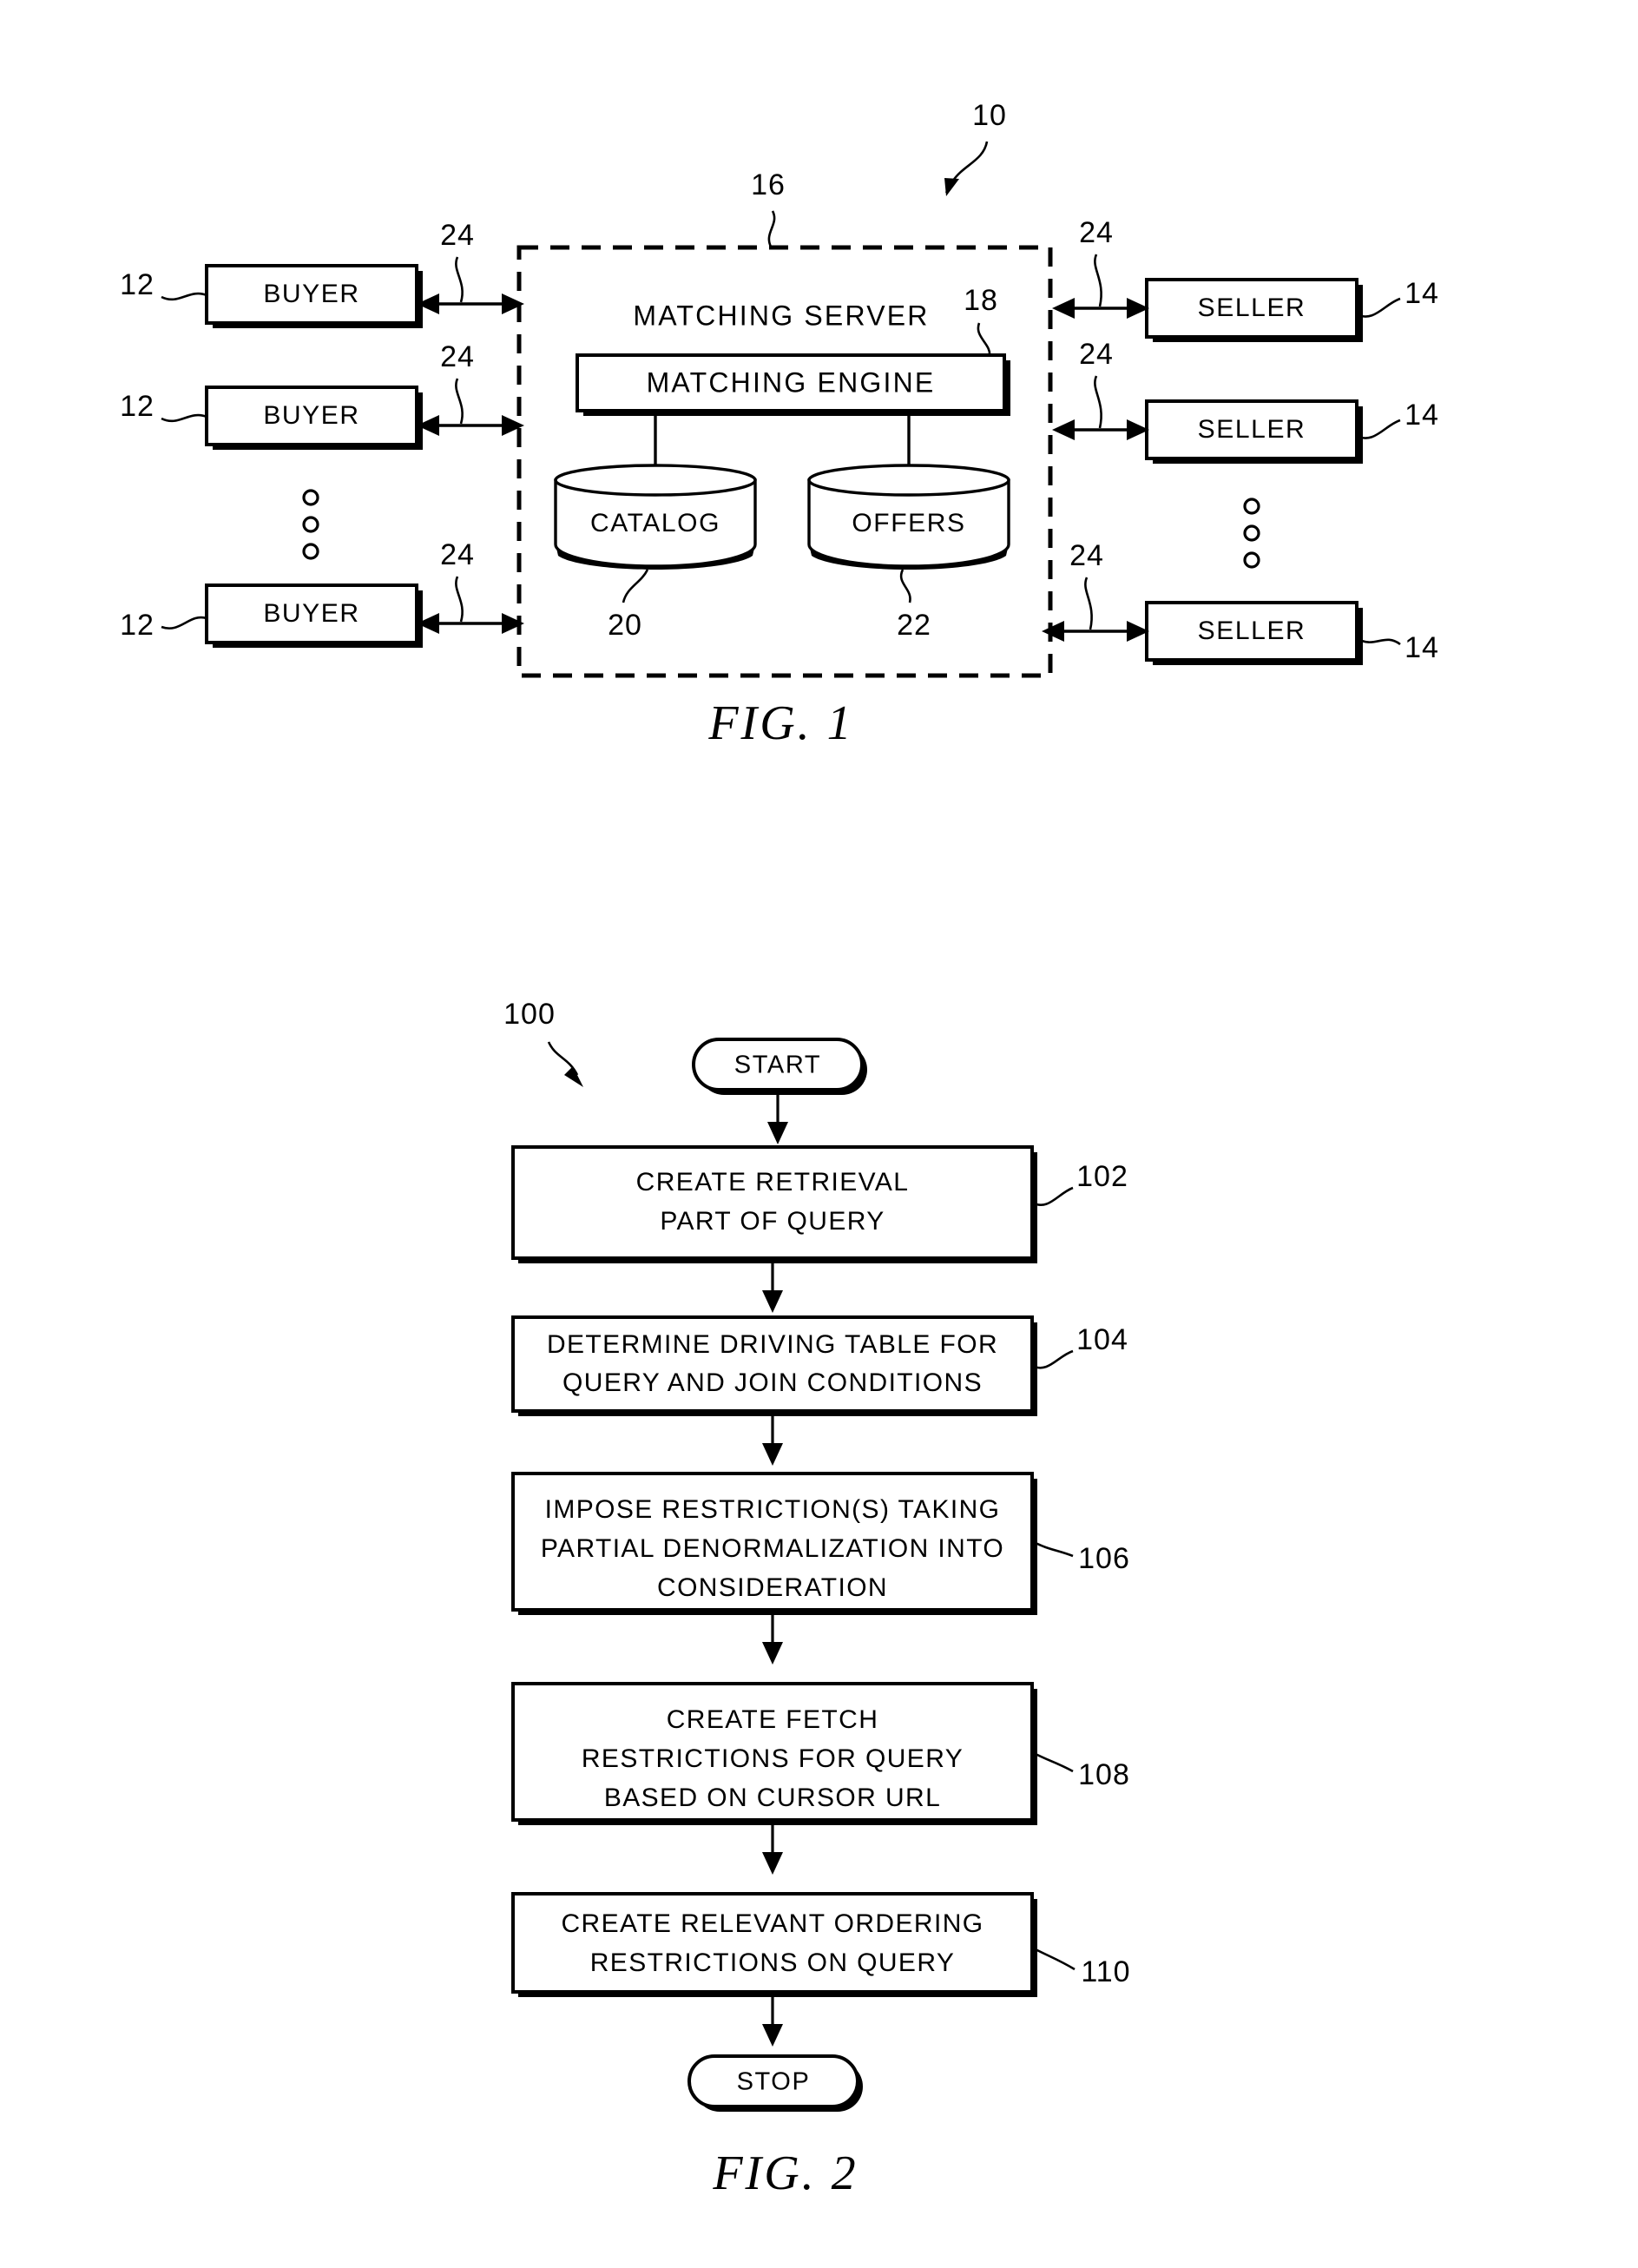  I want to click on ref-label-offers-22: 22, so click(914, 625).